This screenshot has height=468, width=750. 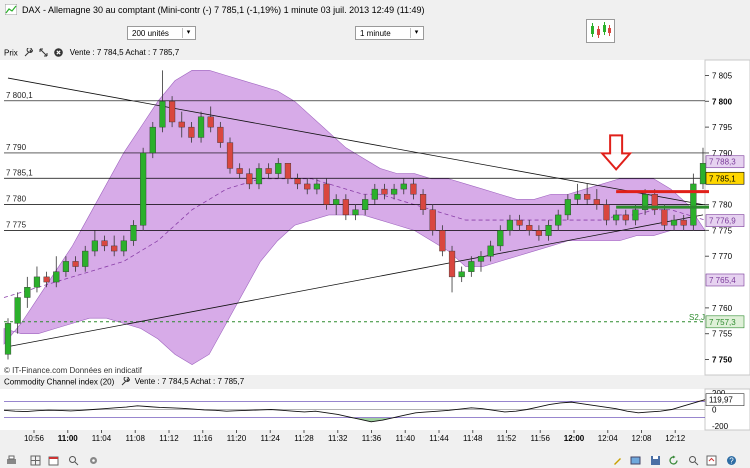 What do you see at coordinates (372, 438) in the screenshot?
I see `time-axis-label: 11:36` at bounding box center [372, 438].